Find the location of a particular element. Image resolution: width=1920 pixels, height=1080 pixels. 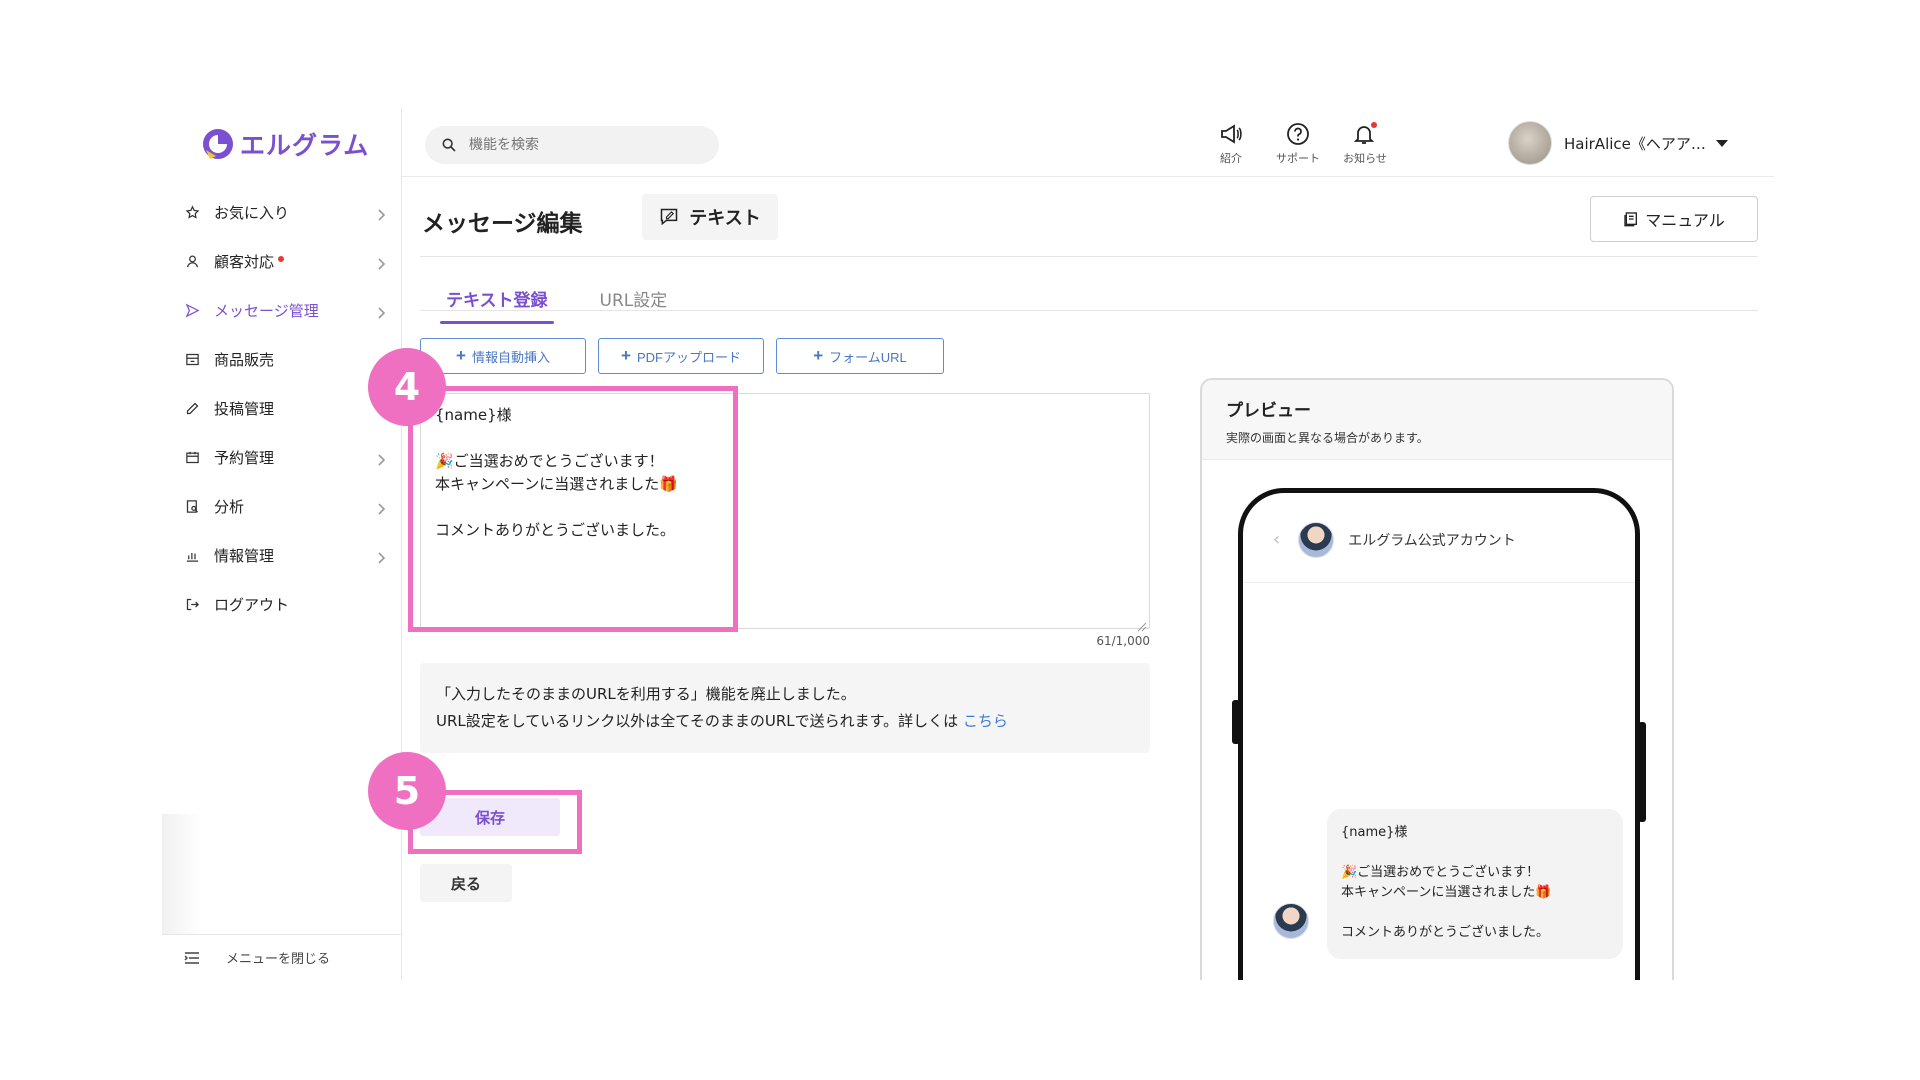

editor-tabs: テキスト登録 URL設定 is located at coordinates (578, 302).